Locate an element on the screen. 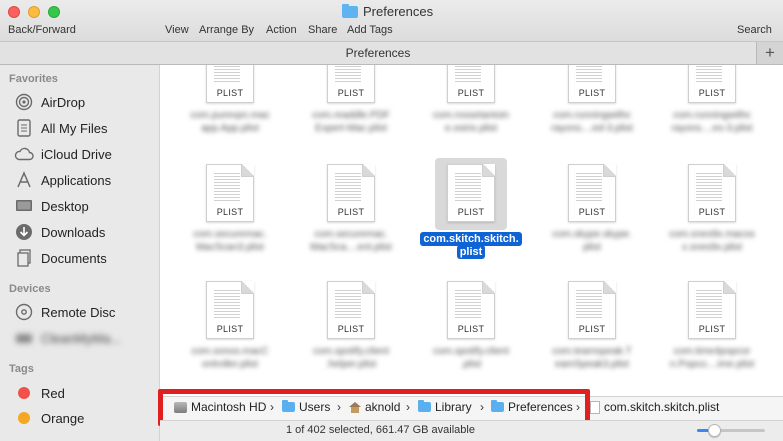 The height and width of the screenshot is (441, 783). sidebar-item-downloads: Downloads is located at coordinates (59, 232).